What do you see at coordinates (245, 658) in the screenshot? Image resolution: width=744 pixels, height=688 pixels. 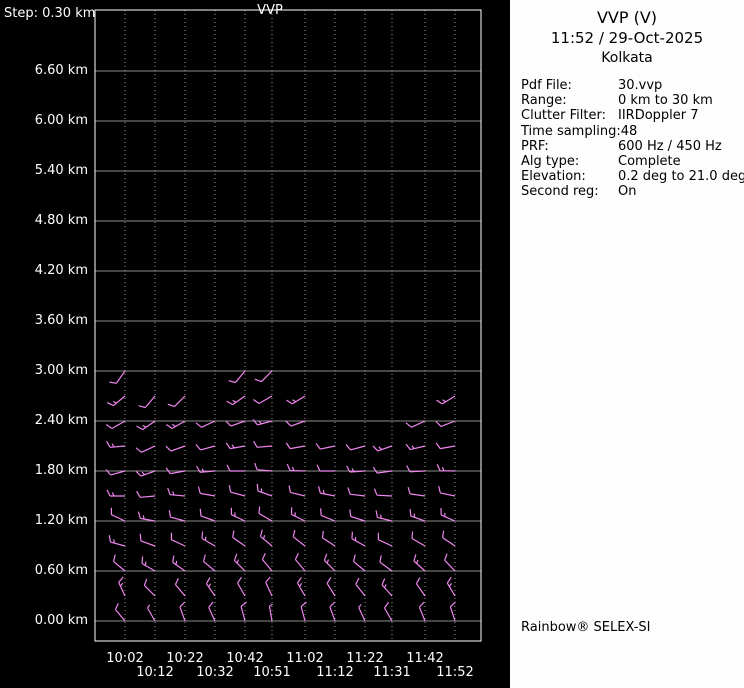 I see `x-axis-tick-label: 10:42` at bounding box center [245, 658].